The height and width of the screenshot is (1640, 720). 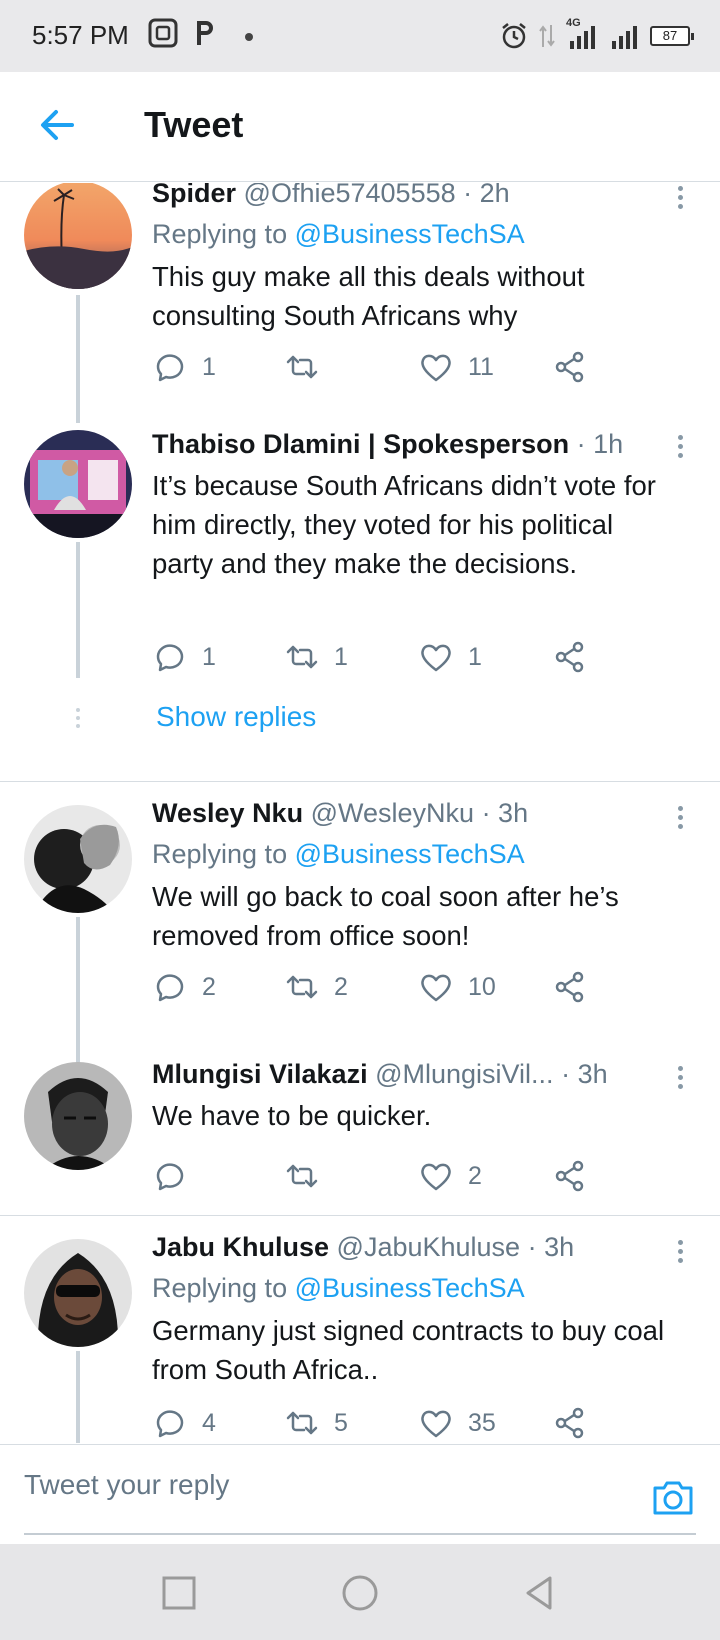 I want to click on tweet-header: Jabu Khuluse @JabuKhuluse · 3h, so click(x=416, y=1247).